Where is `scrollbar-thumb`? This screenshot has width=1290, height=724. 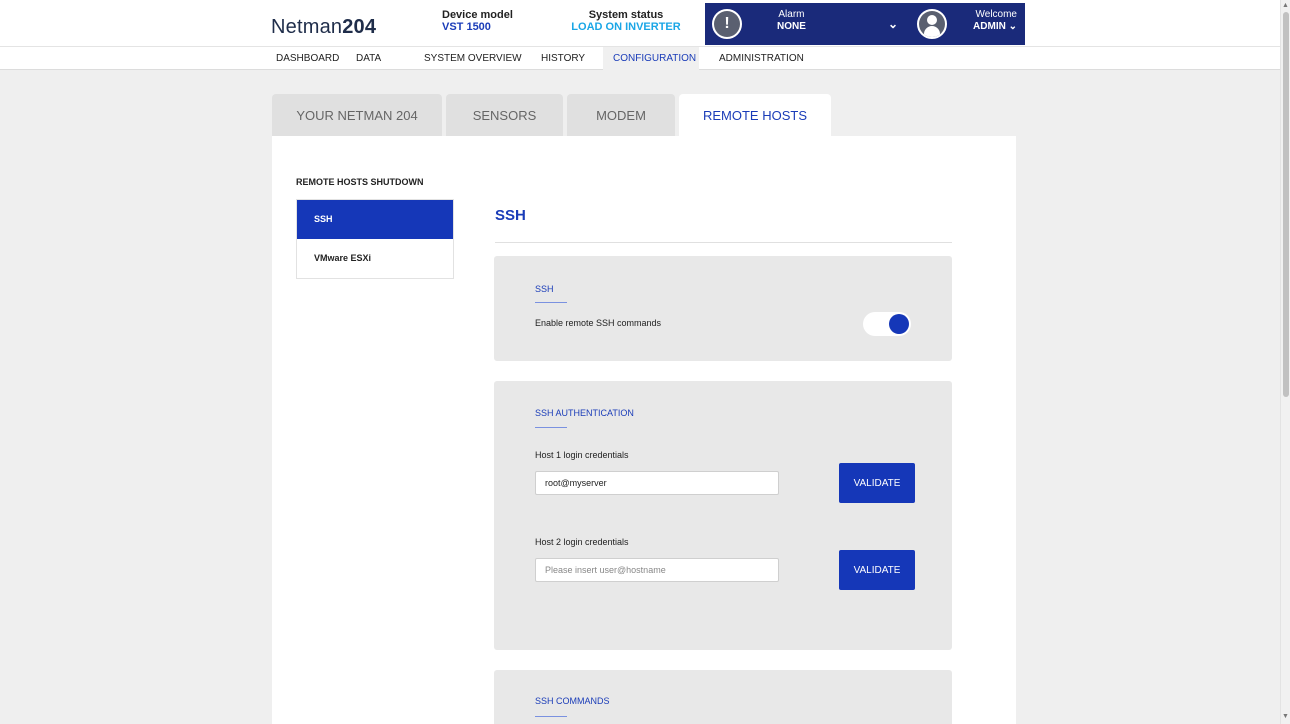 scrollbar-thumb is located at coordinates (1286, 204).